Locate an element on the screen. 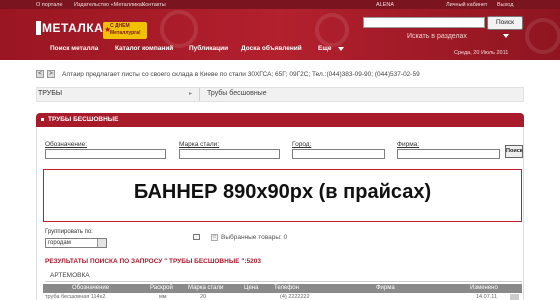  table-cell: труба бесшовная 114х2 is located at coordinates (75, 297).